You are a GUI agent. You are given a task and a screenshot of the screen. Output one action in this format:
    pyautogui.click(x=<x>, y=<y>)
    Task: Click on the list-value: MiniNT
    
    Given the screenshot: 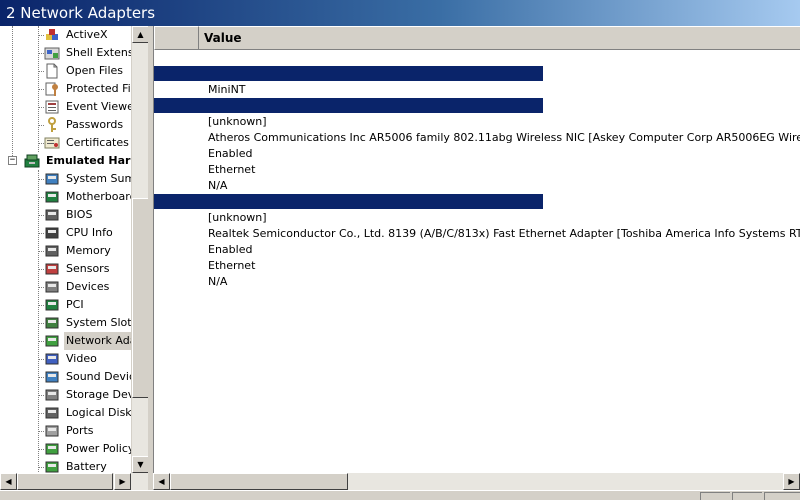 What is the action you would take?
    pyautogui.click(x=227, y=89)
    